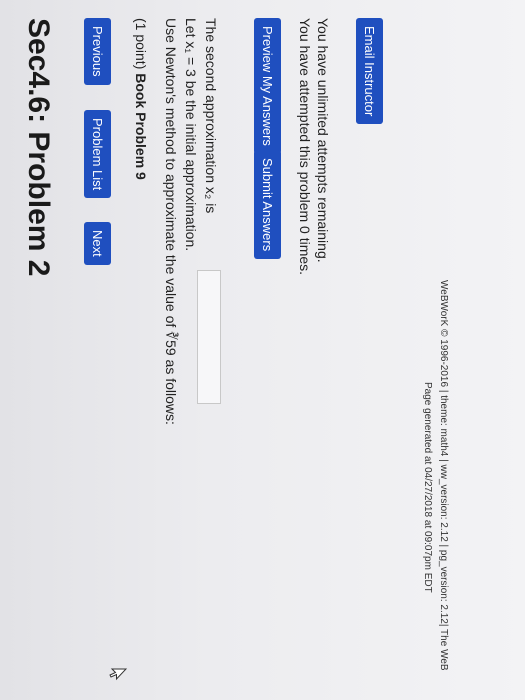  Describe the element at coordinates (323, 140) in the screenshot. I see `attempts-remaining: You have unlimited attempts remaining.` at that location.